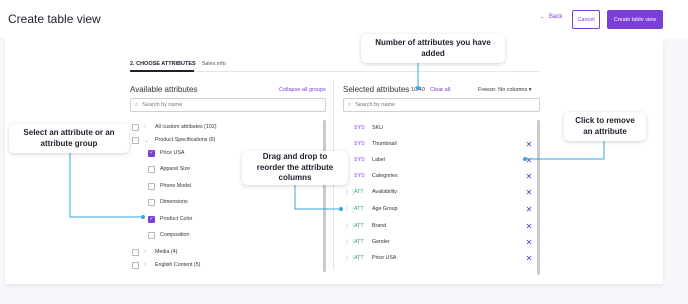 This screenshot has width=688, height=304. Describe the element at coordinates (168, 235) in the screenshot. I see `tree-item-composition: Composition` at that location.